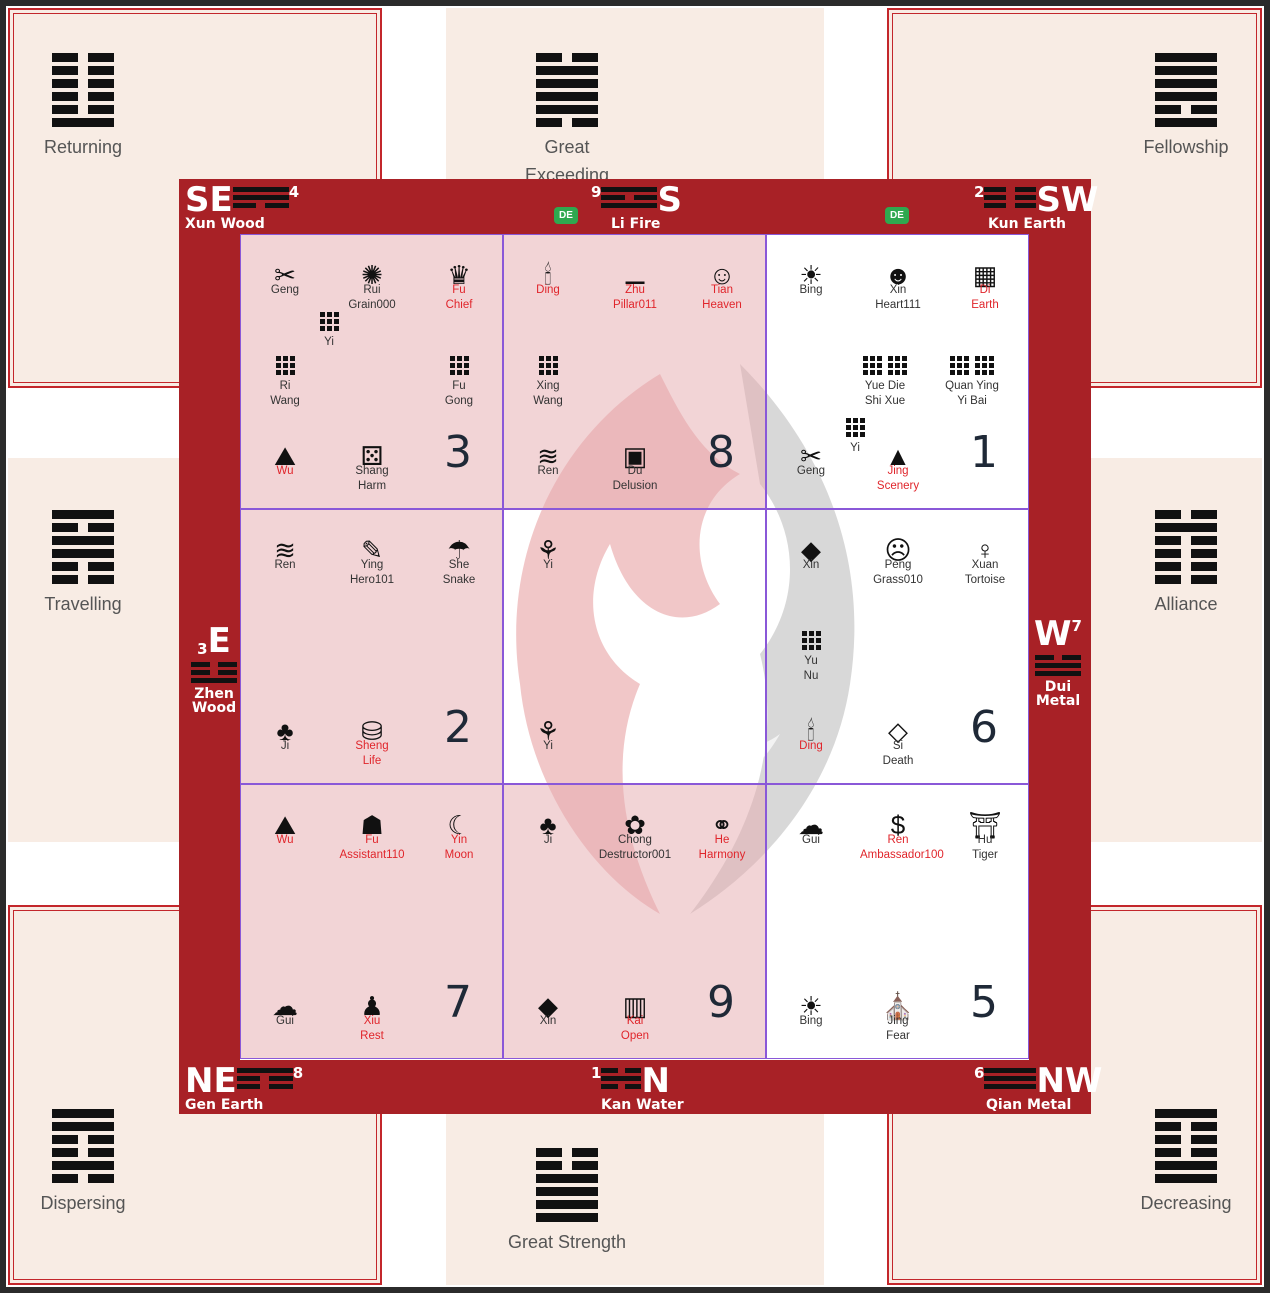 The image size is (1270, 1293). Describe the element at coordinates (372, 486) in the screenshot. I see `item-sublabel: Harm` at that location.